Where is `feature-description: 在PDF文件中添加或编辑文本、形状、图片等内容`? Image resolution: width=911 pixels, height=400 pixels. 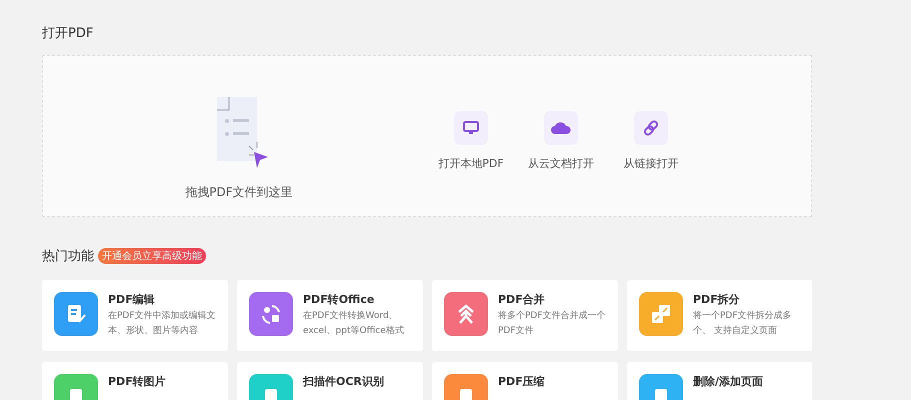 feature-description: 在PDF文件中添加或编辑文本、形状、图片等内容 is located at coordinates (162, 324).